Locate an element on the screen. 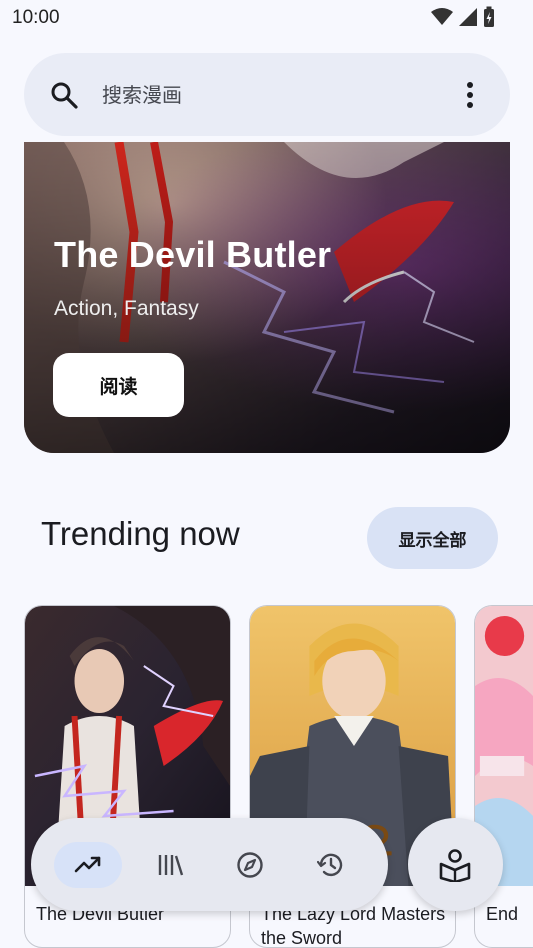  show-all-button: 显示全部 is located at coordinates (432, 538).